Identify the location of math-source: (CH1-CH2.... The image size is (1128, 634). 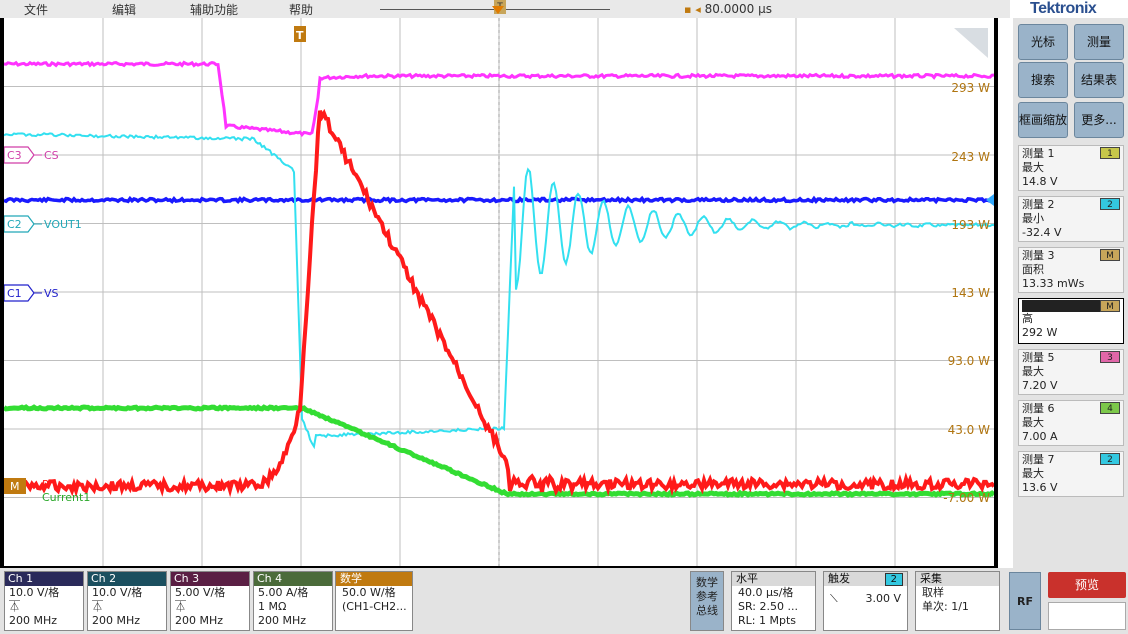
(374, 606).